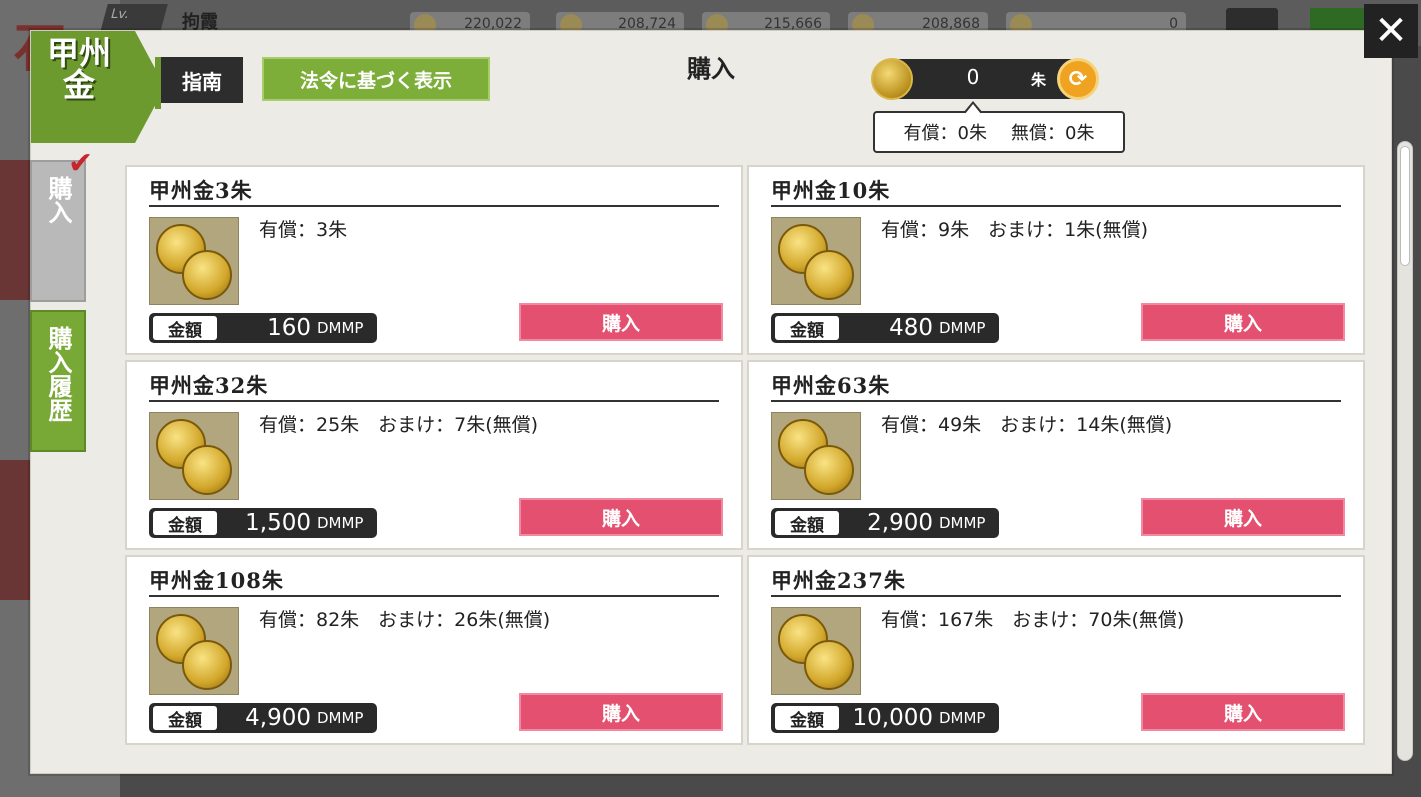 The image size is (1421, 797). Describe the element at coordinates (376, 79) in the screenshot. I see `legal-notice-button: 法令に基づく表示` at that location.